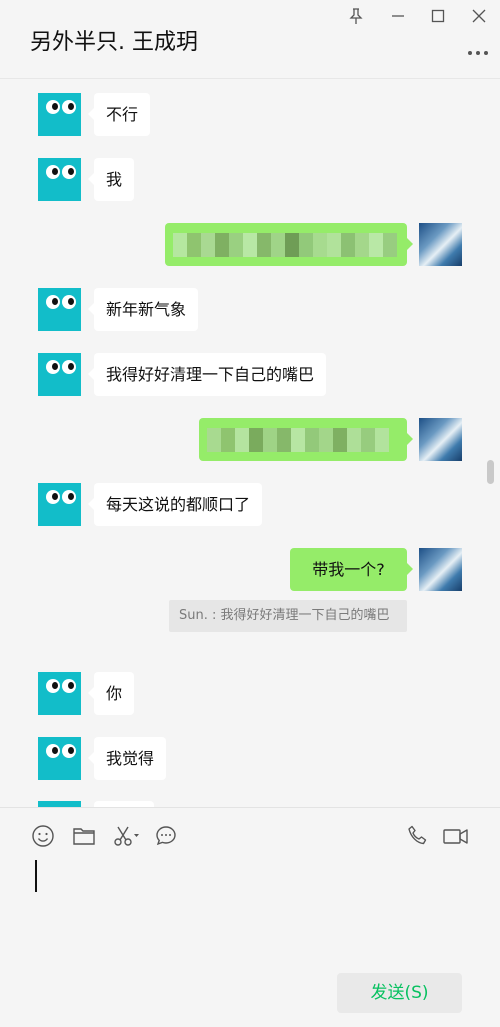 Image resolution: width=500 pixels, height=1027 pixels. What do you see at coordinates (114, 42) in the screenshot?
I see `chat-title: 另外半只. 王成玥` at bounding box center [114, 42].